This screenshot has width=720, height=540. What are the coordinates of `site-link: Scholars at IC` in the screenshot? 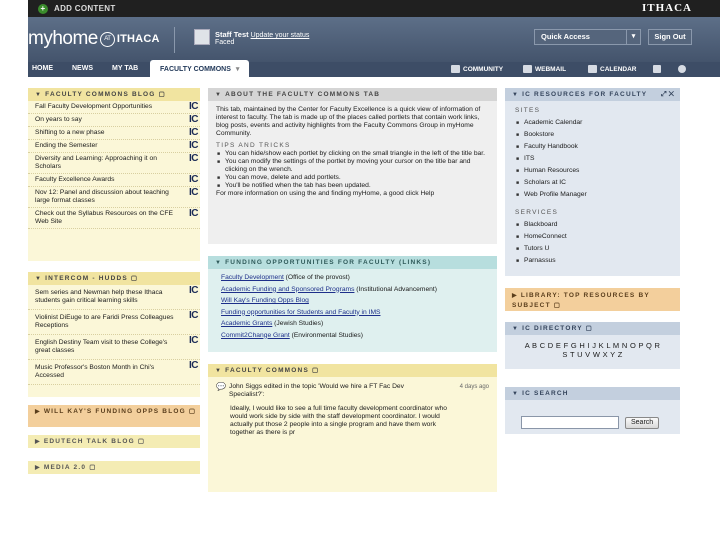 It's located at (545, 182).